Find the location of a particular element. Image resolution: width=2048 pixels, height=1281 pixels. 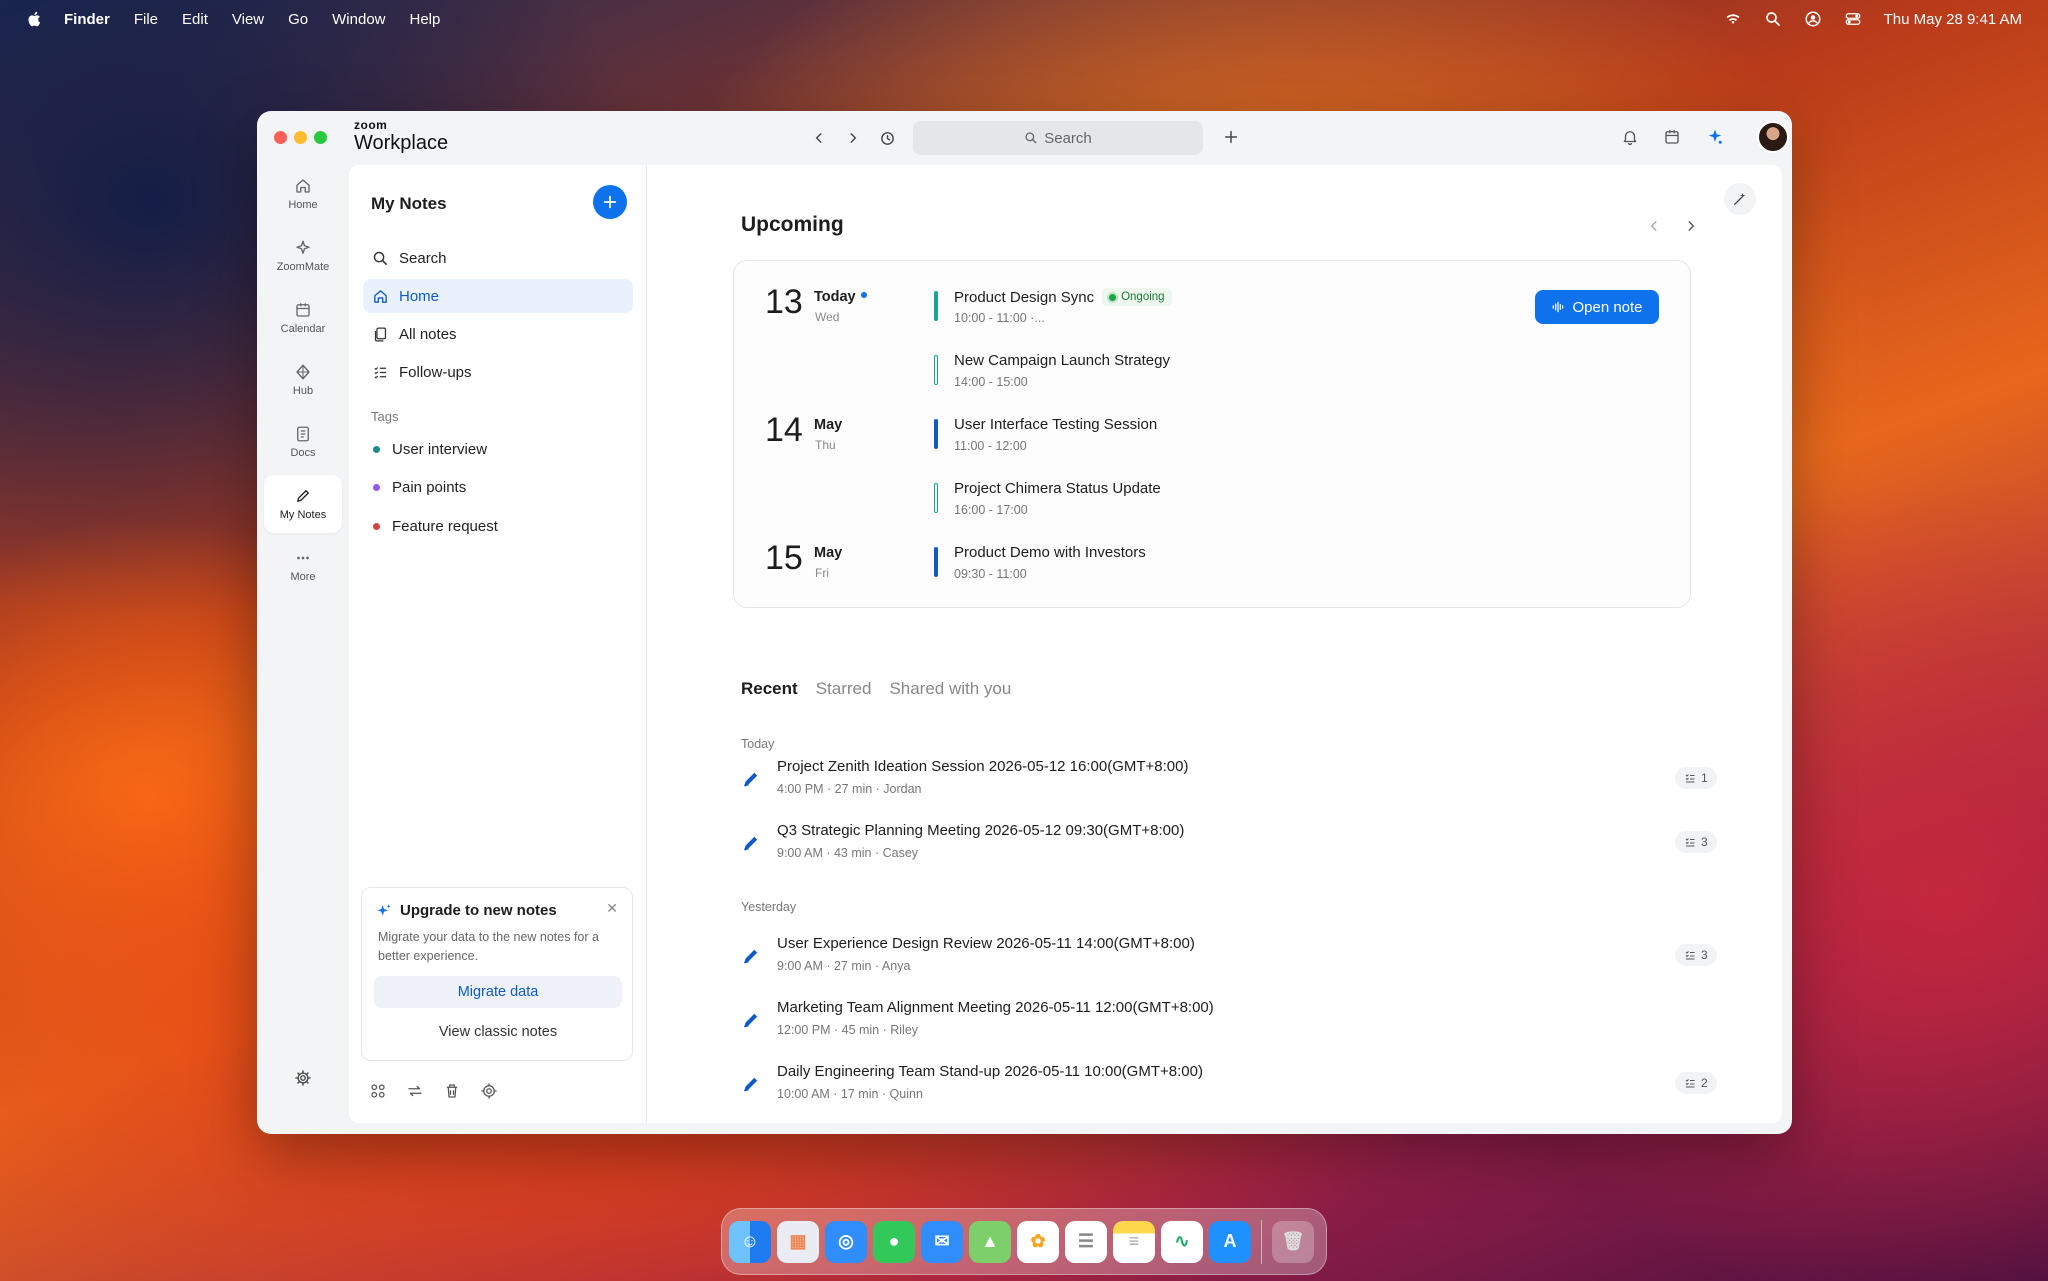

new-note-button is located at coordinates (610, 202).